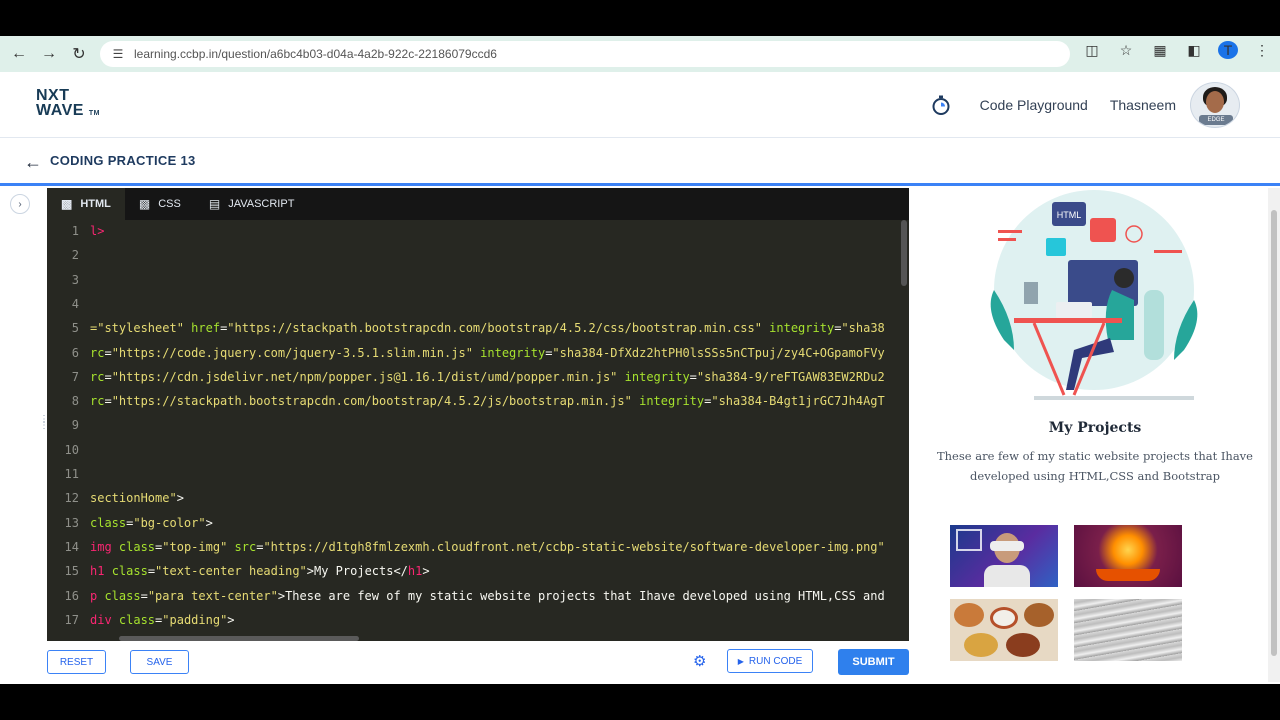  What do you see at coordinates (20, 204) in the screenshot?
I see `expand-sidebar-chevron-icon: ›` at bounding box center [20, 204].